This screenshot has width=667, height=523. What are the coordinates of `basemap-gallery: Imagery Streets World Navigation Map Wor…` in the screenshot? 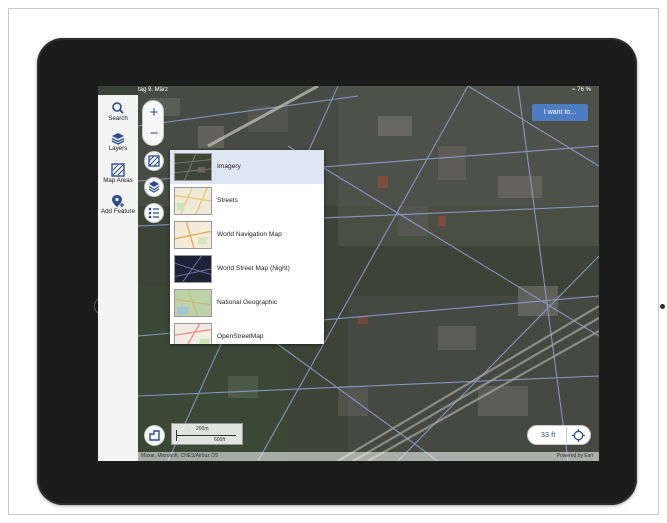 It's located at (247, 247).